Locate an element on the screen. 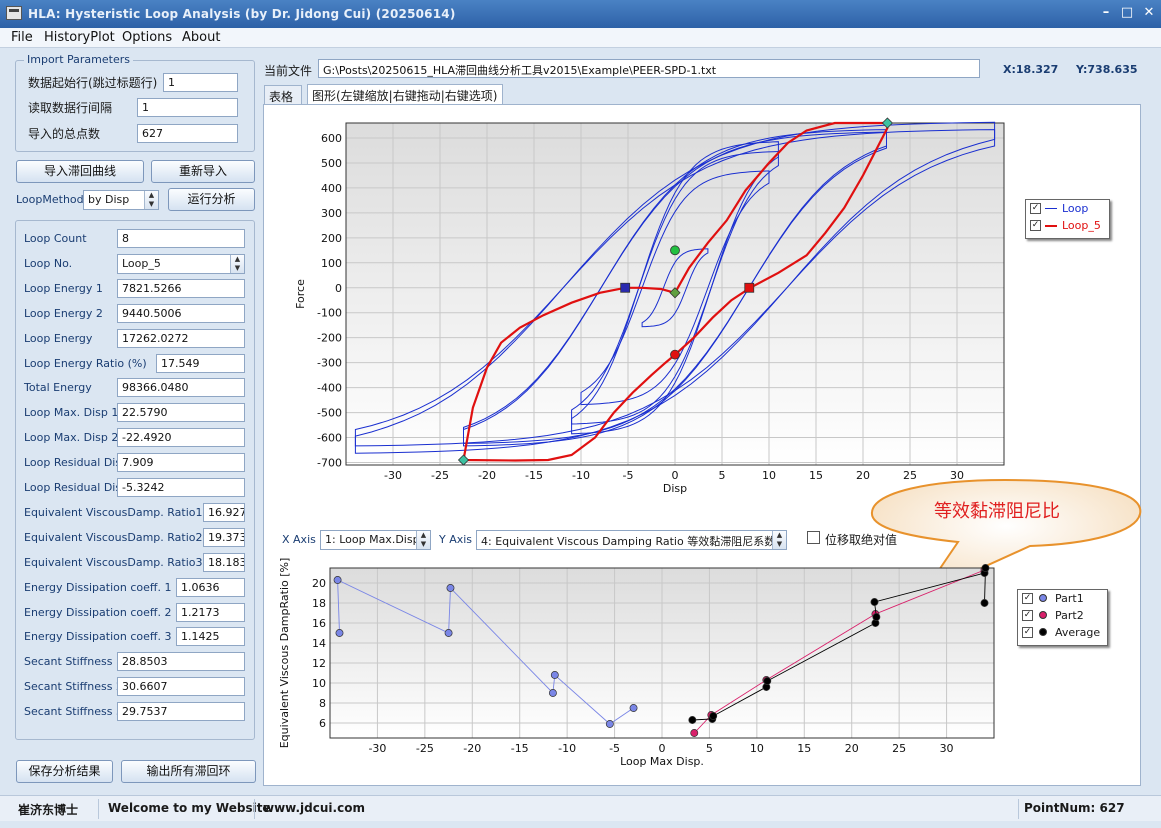  y-tick-label: -300 is located at coordinates (329, 363).